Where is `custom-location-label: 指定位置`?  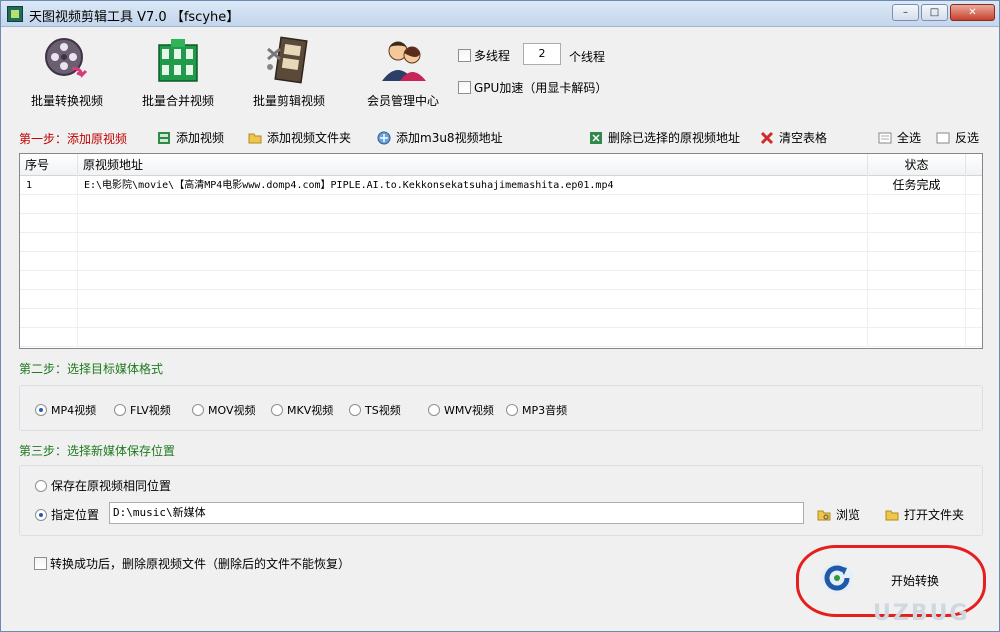
custom-location-label: 指定位置 is located at coordinates (75, 515).